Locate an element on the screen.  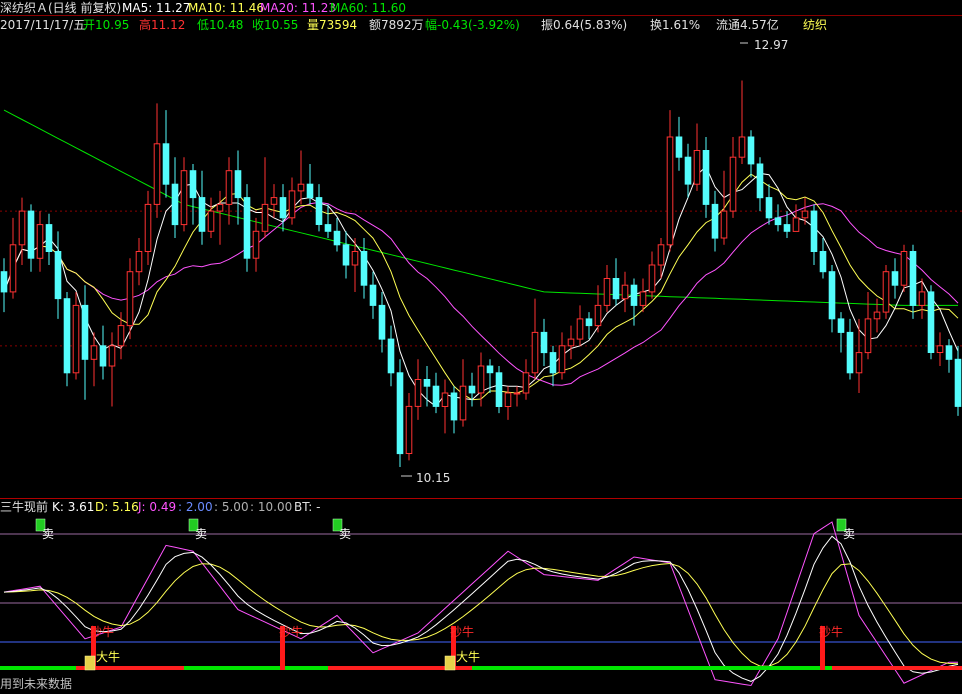
ma5-label: MA5: 11.27 is located at coordinates (156, 8).